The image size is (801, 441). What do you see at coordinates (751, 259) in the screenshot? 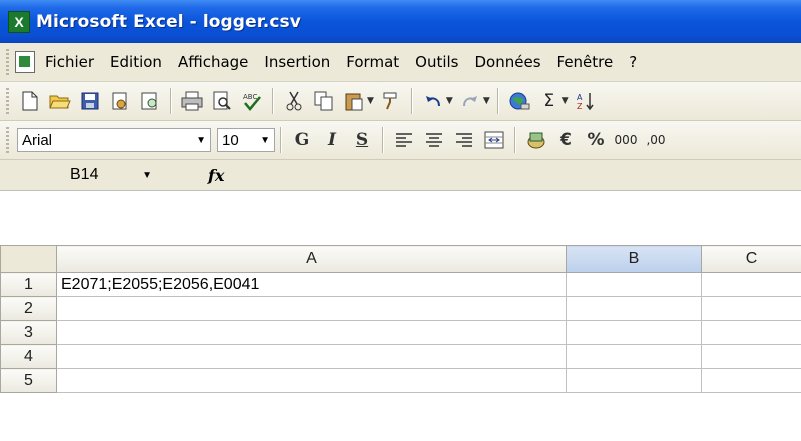
I see `column-header-c: C` at bounding box center [751, 259].